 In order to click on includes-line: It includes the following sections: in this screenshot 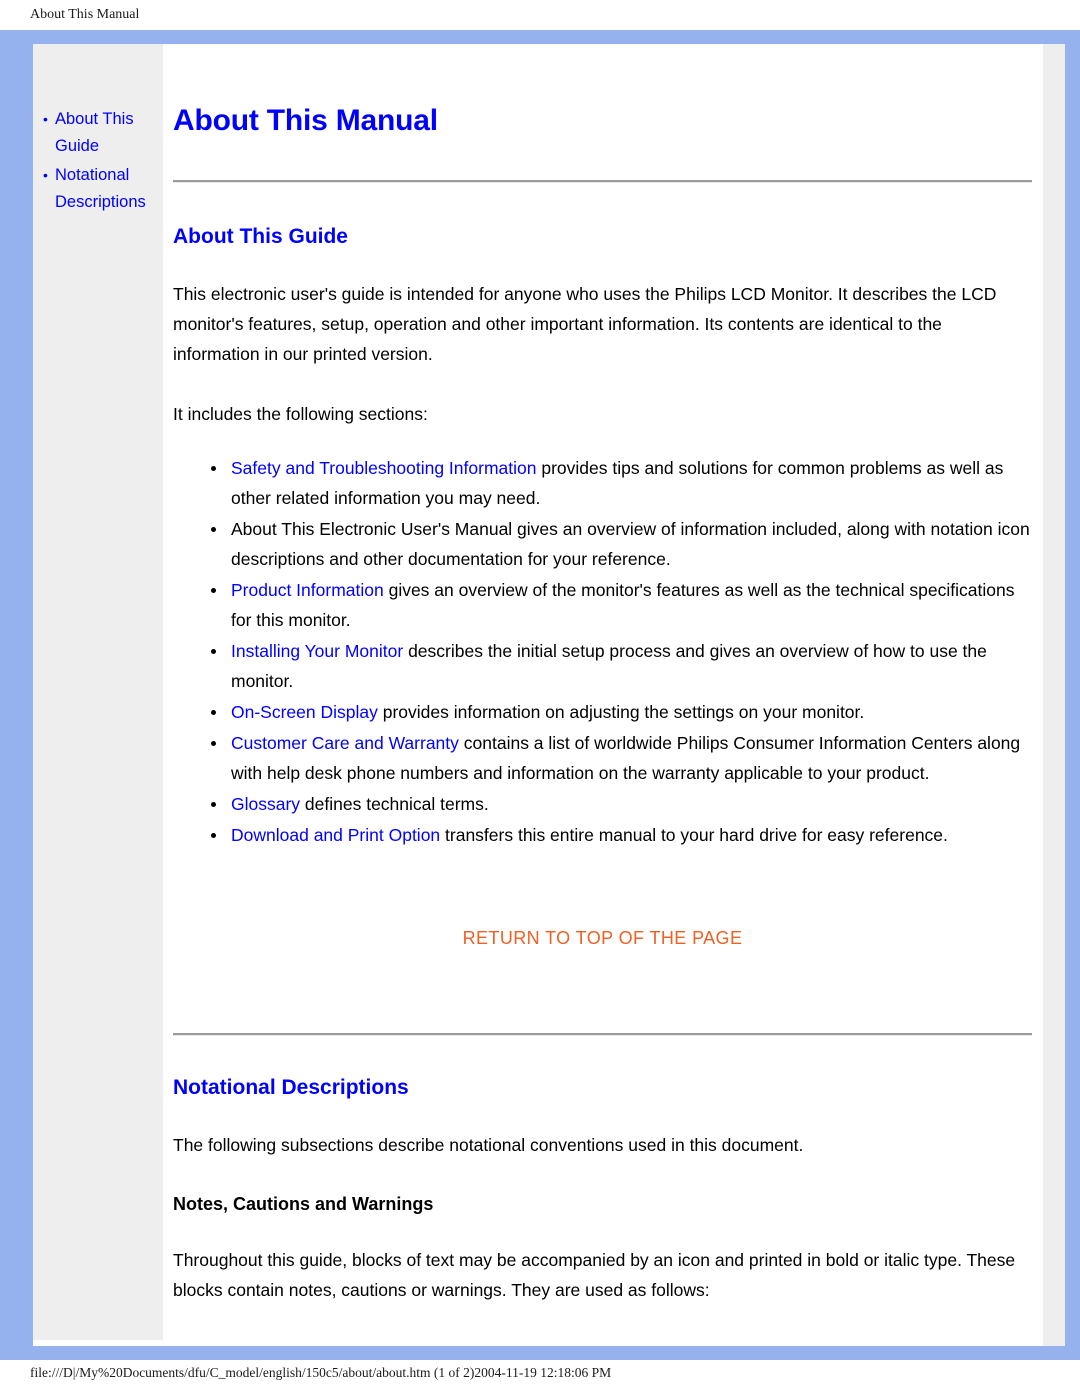, I will do `click(300, 414)`.